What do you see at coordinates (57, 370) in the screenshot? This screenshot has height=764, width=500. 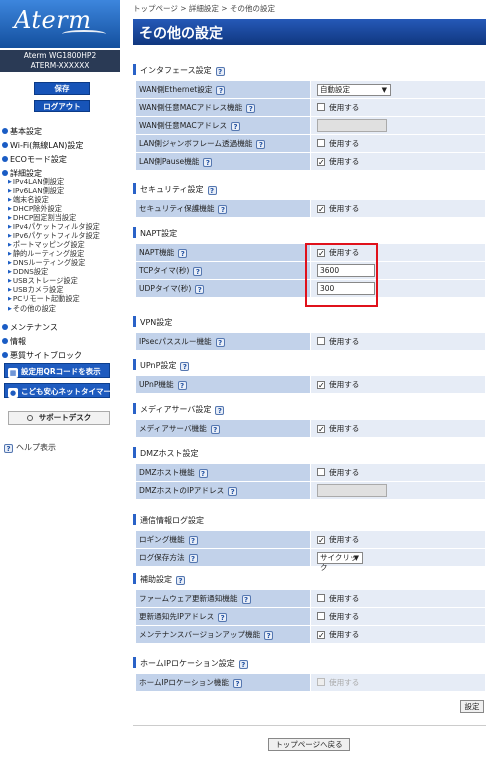 I see `show-qr-button: ▦ 設定用QRコードを表示` at bounding box center [57, 370].